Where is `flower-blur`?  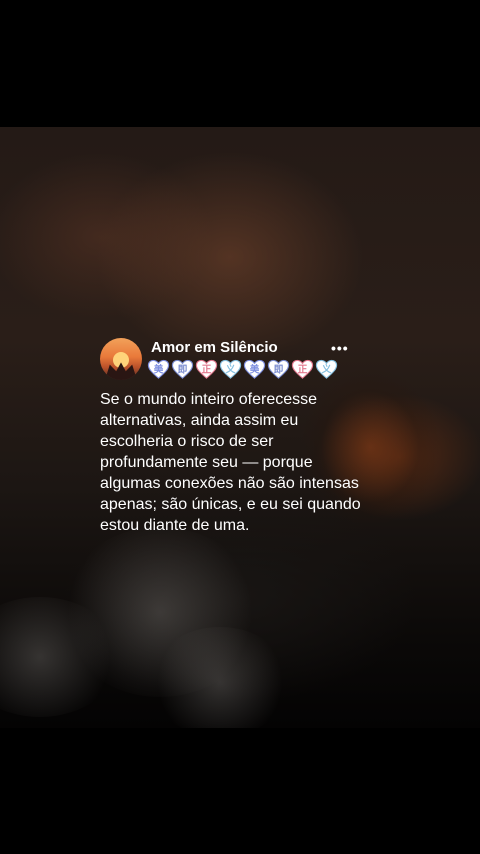
flower-blur is located at coordinates (220, 677).